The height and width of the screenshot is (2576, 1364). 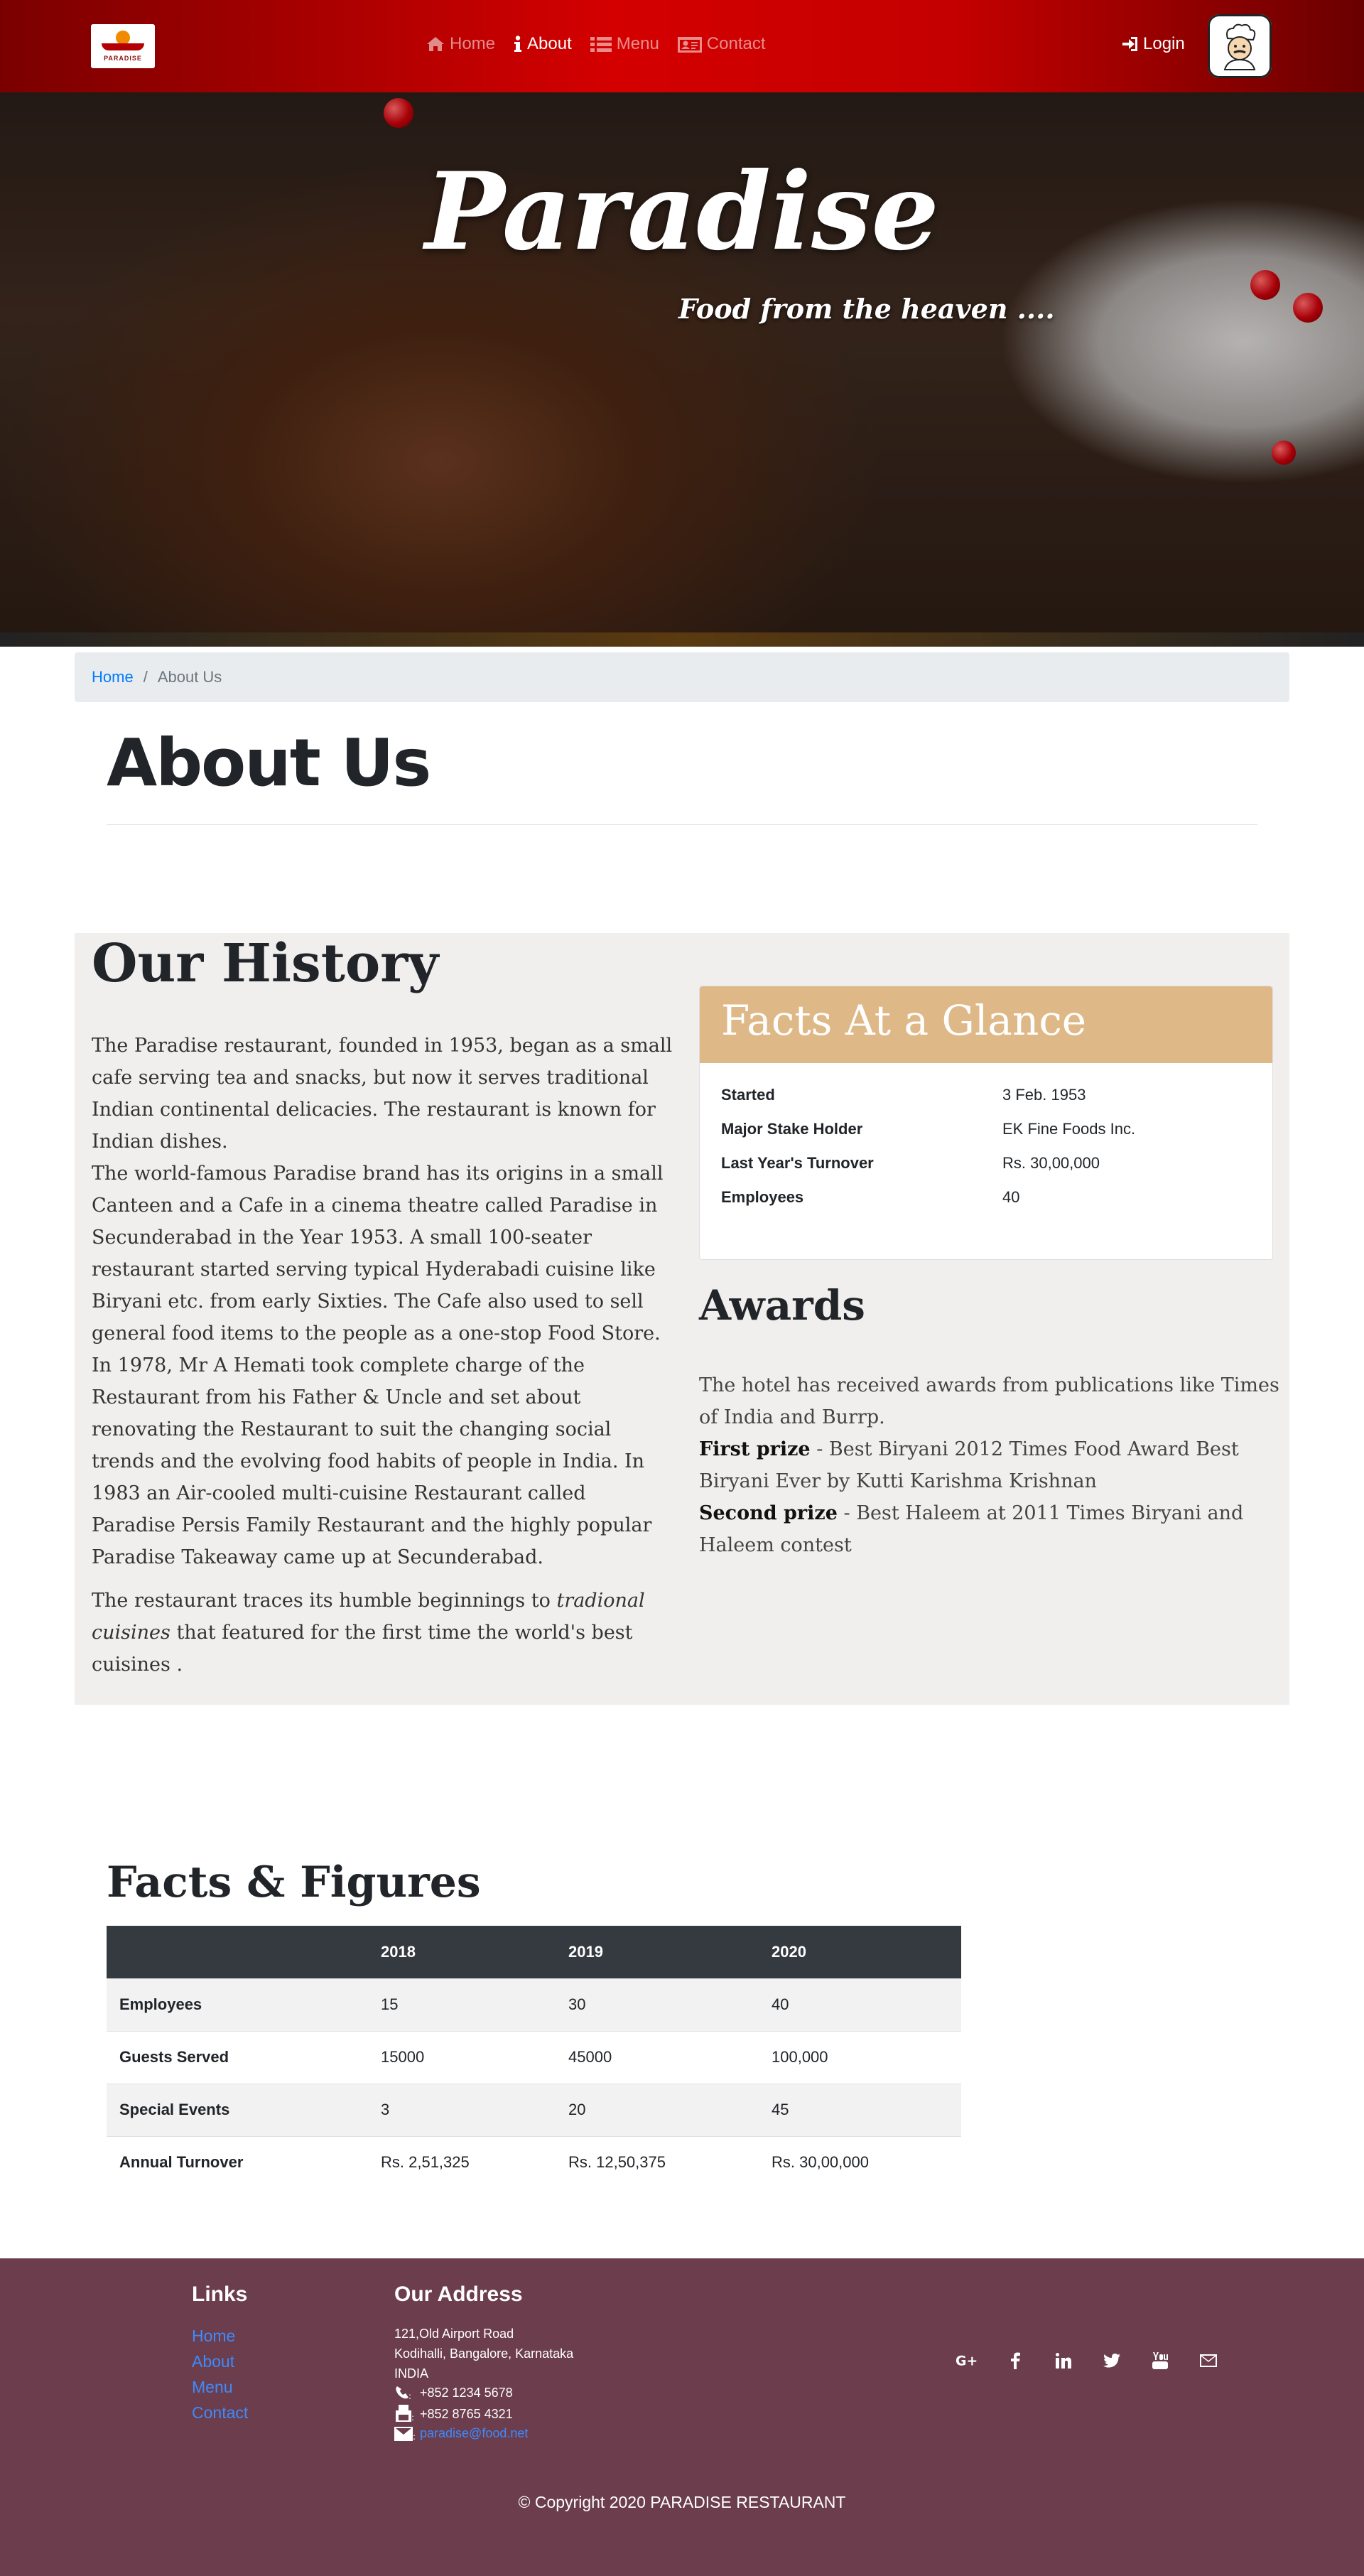 I want to click on nav-item-menu: Menu, so click(x=625, y=44).